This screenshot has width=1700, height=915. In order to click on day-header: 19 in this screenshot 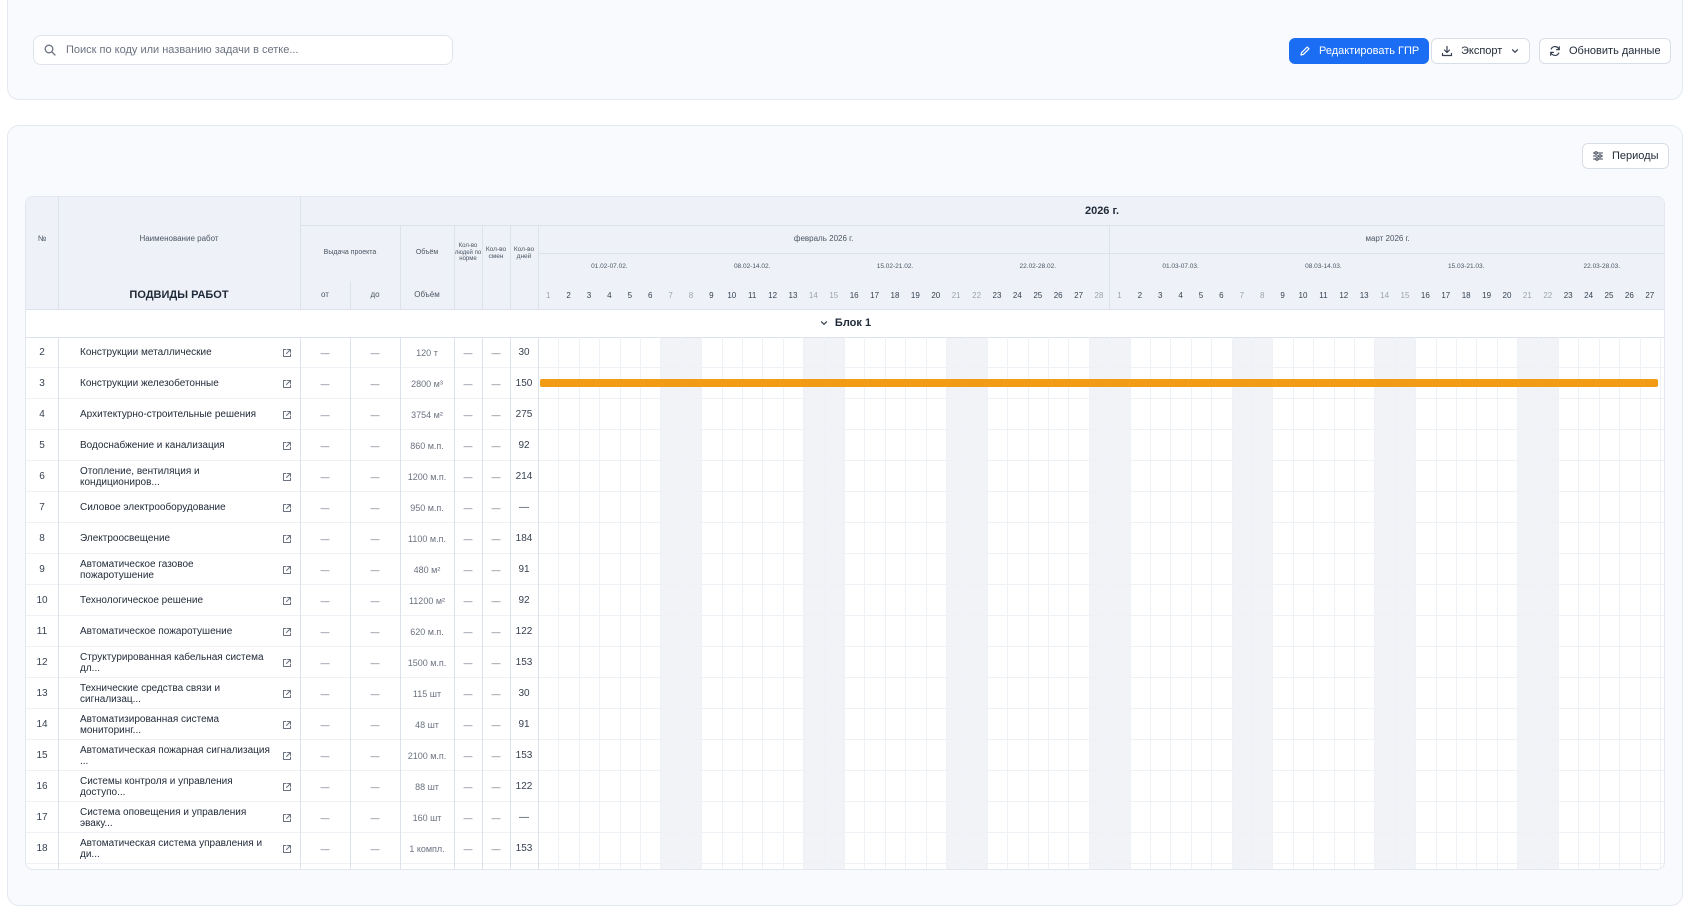, I will do `click(1487, 295)`.